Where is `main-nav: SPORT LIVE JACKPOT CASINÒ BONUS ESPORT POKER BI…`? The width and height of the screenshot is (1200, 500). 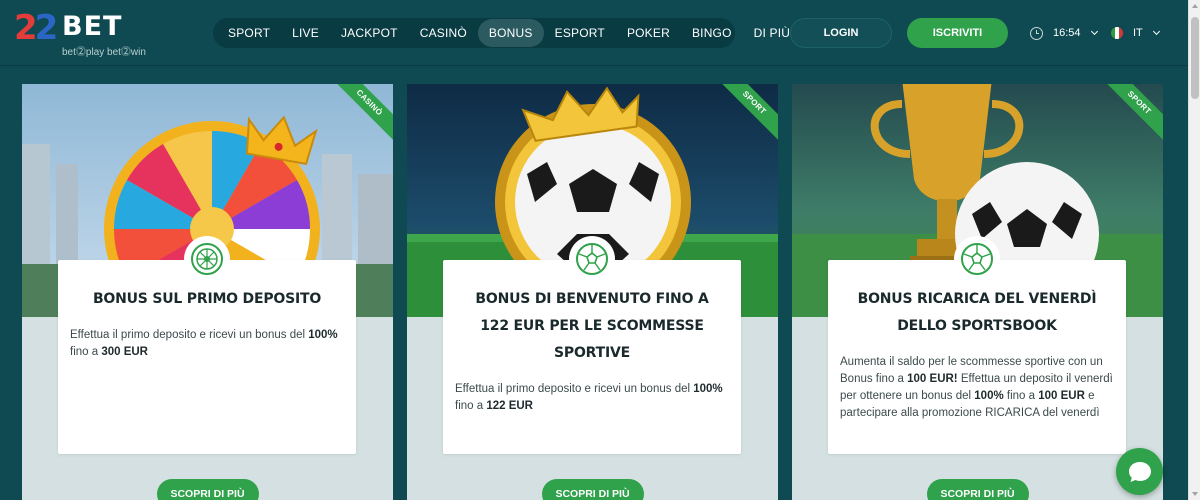 main-nav: SPORT LIVE JACKPOT CASINÒ BONUS ESPORT POKER BI… is located at coordinates (501, 33).